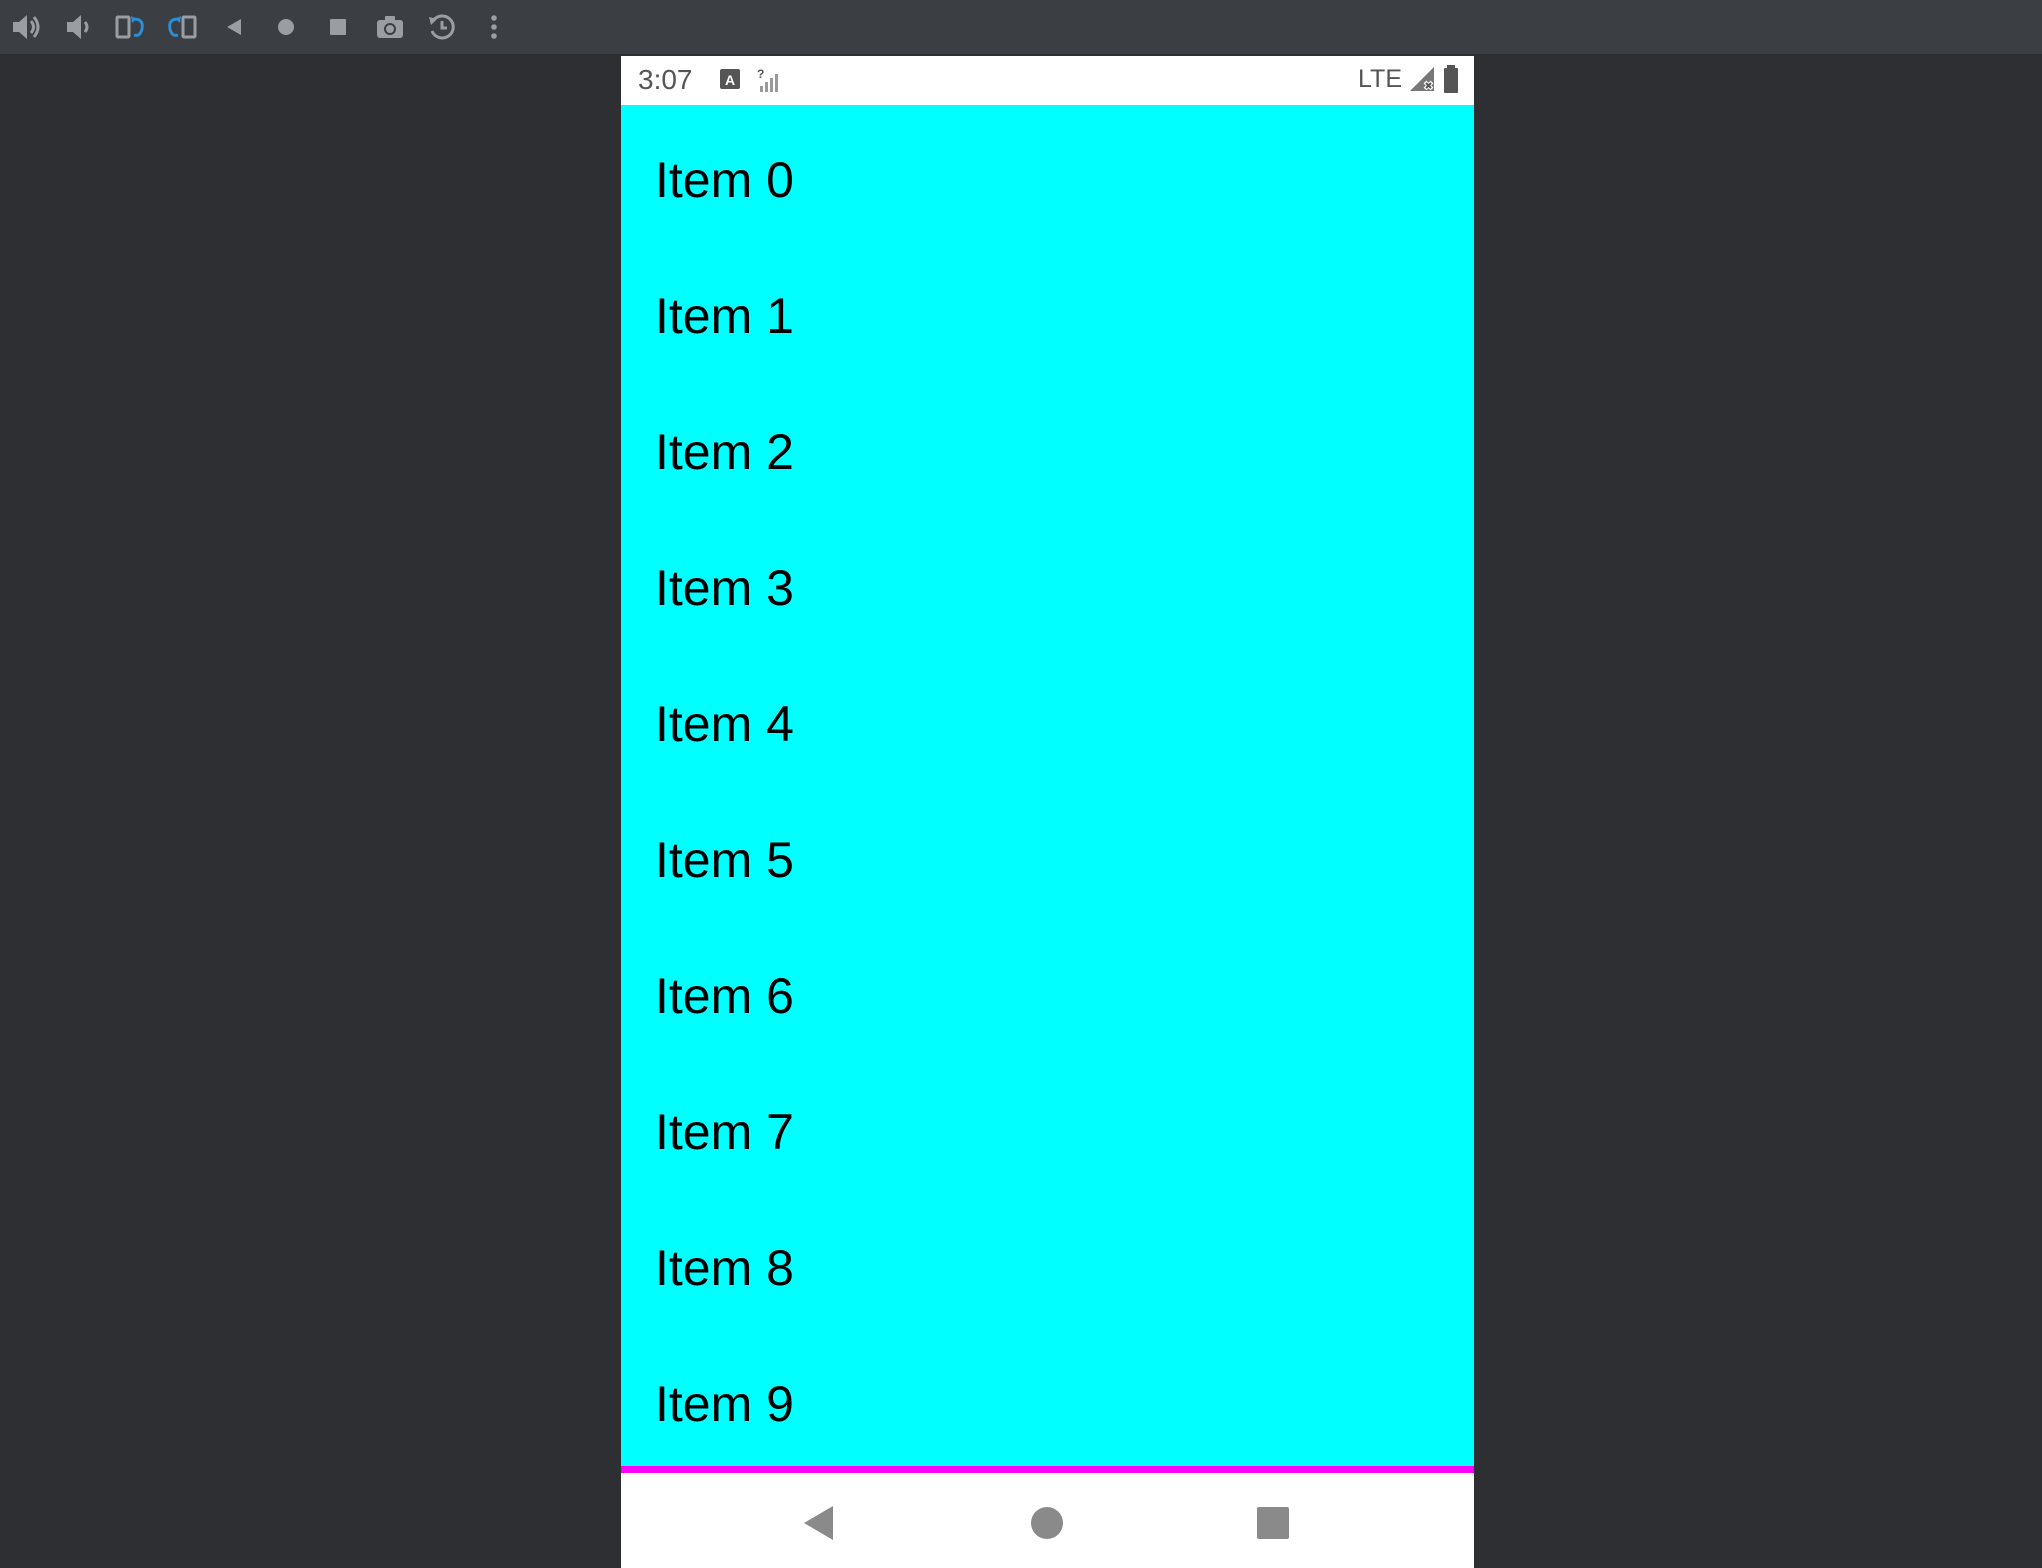 This screenshot has height=1568, width=2042. I want to click on emulator-toolbar, so click(1021, 27).